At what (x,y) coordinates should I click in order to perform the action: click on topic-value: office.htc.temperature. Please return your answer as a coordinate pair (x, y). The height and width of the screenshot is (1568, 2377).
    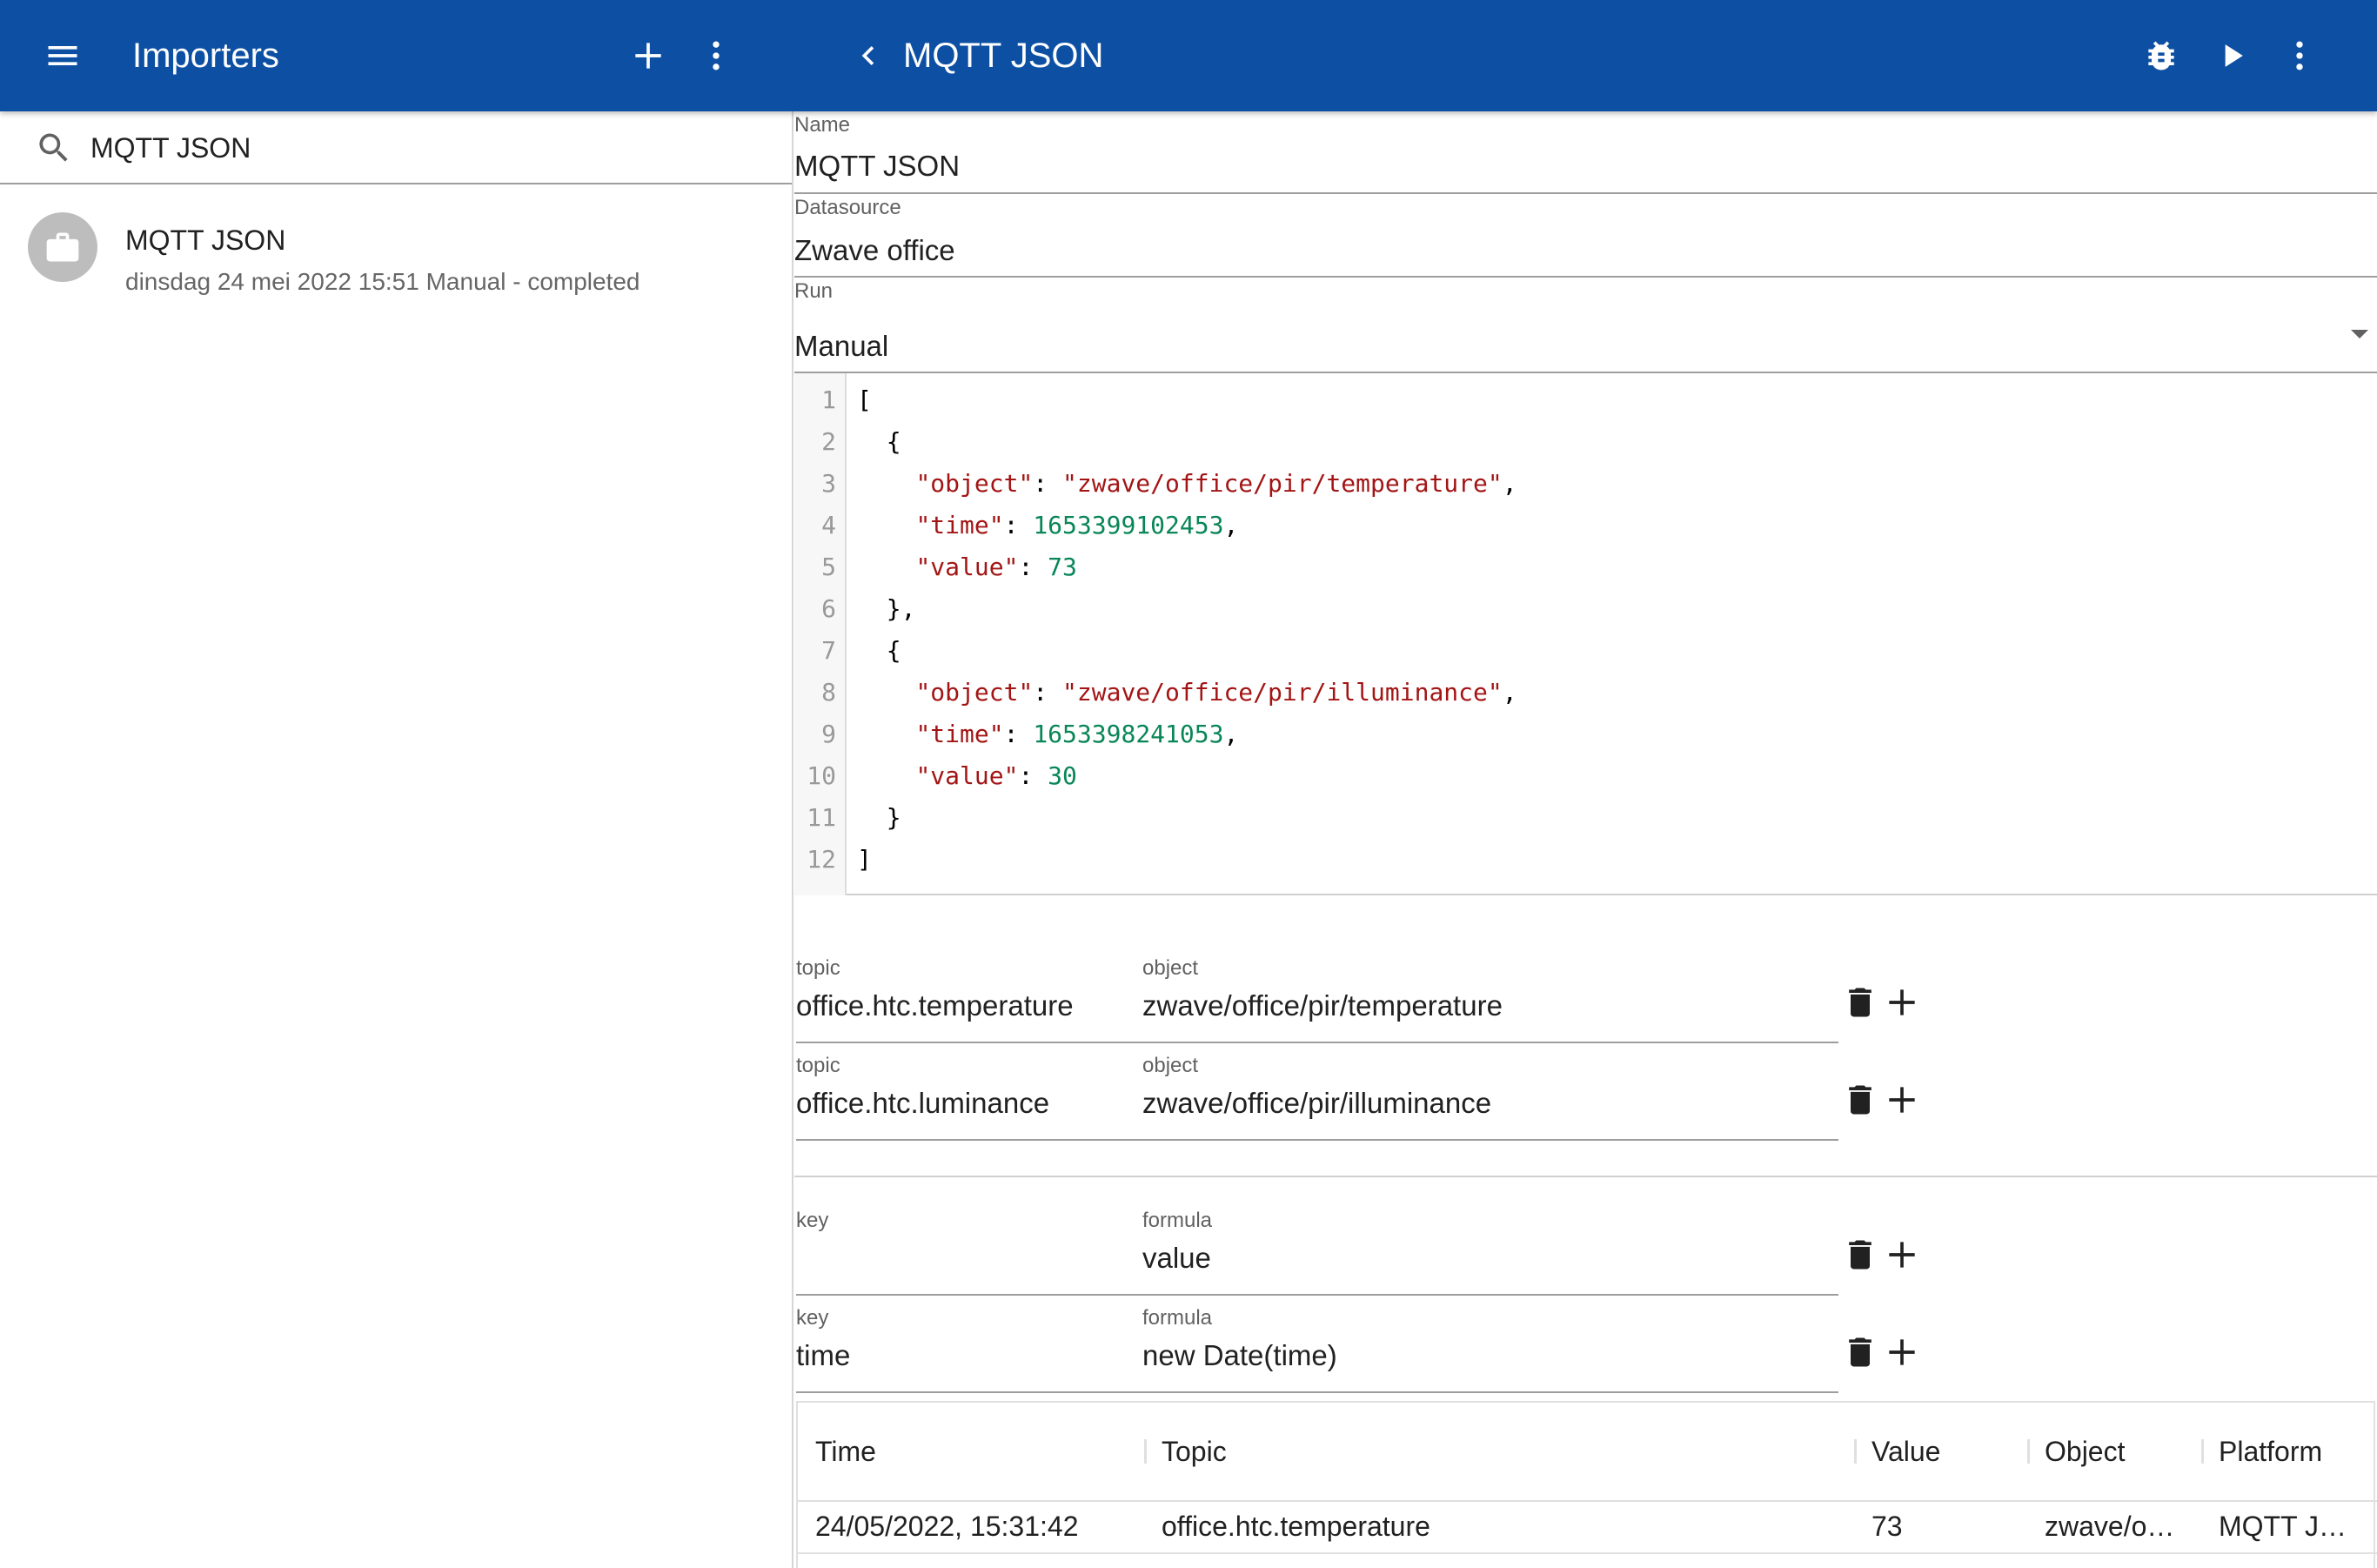
    Looking at the image, I should click on (935, 1006).